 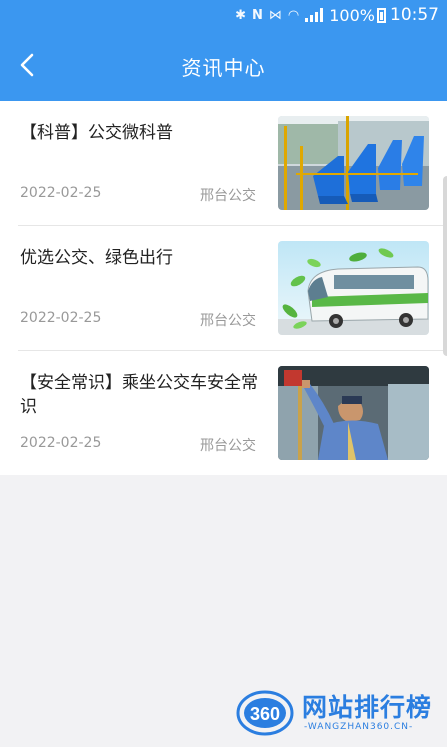 I want to click on page-title: 资讯中心, so click(x=223, y=68).